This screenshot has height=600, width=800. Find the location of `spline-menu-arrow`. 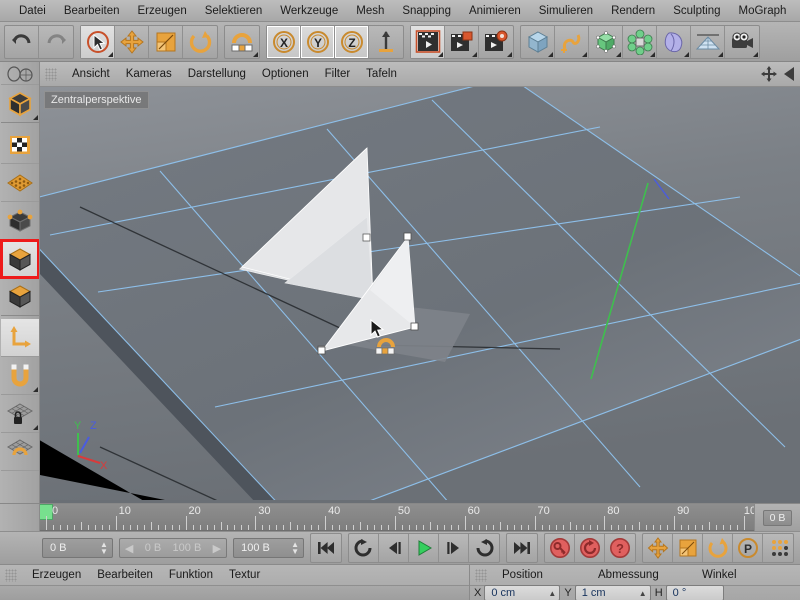

spline-menu-arrow is located at coordinates (584, 54).